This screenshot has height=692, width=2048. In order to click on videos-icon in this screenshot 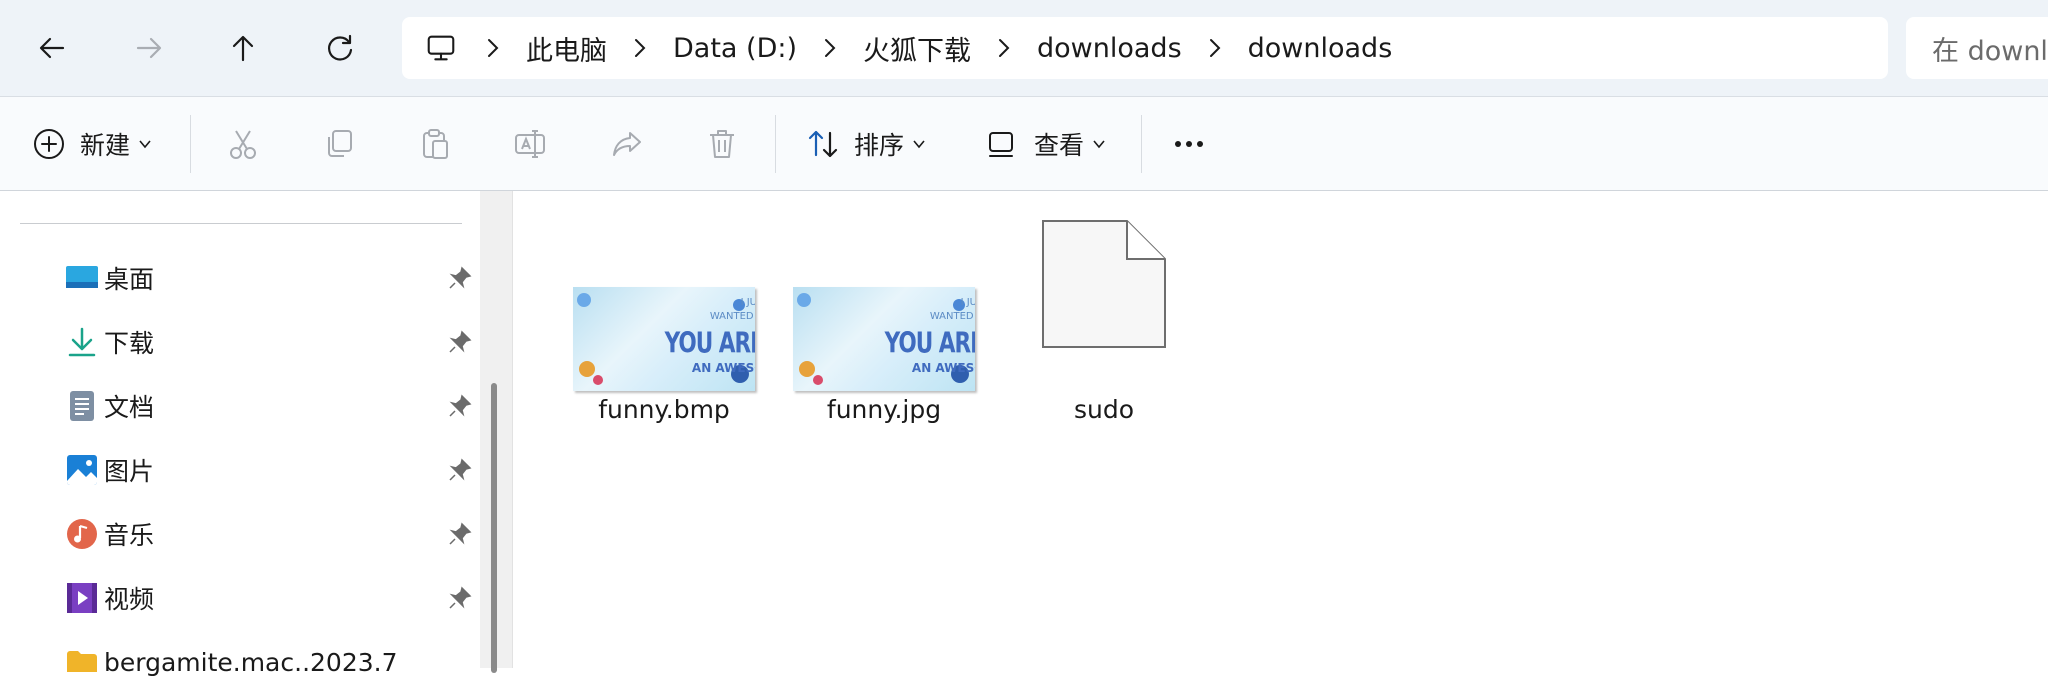, I will do `click(82, 598)`.